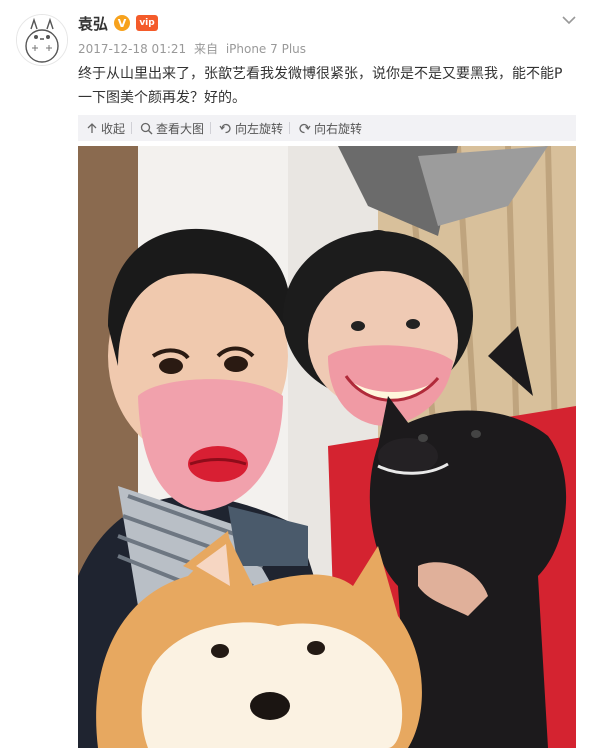 This screenshot has width=592, height=748. I want to click on vip-badge: vip, so click(147, 23).